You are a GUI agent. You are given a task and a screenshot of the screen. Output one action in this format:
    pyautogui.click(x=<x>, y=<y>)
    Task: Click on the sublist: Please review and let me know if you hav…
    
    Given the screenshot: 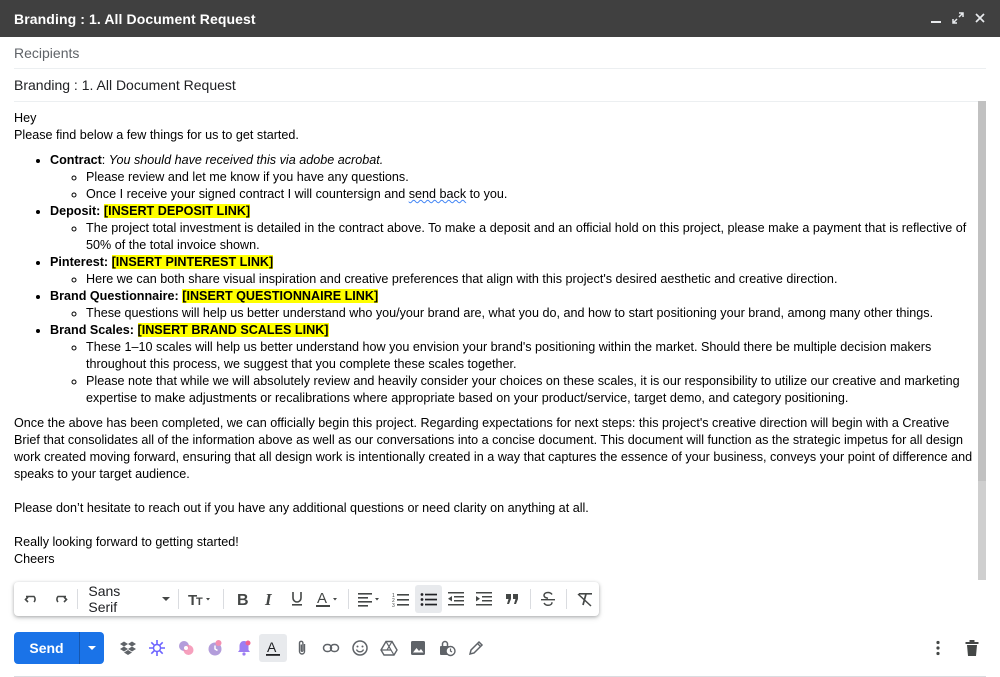 What is the action you would take?
    pyautogui.click(x=513, y=186)
    